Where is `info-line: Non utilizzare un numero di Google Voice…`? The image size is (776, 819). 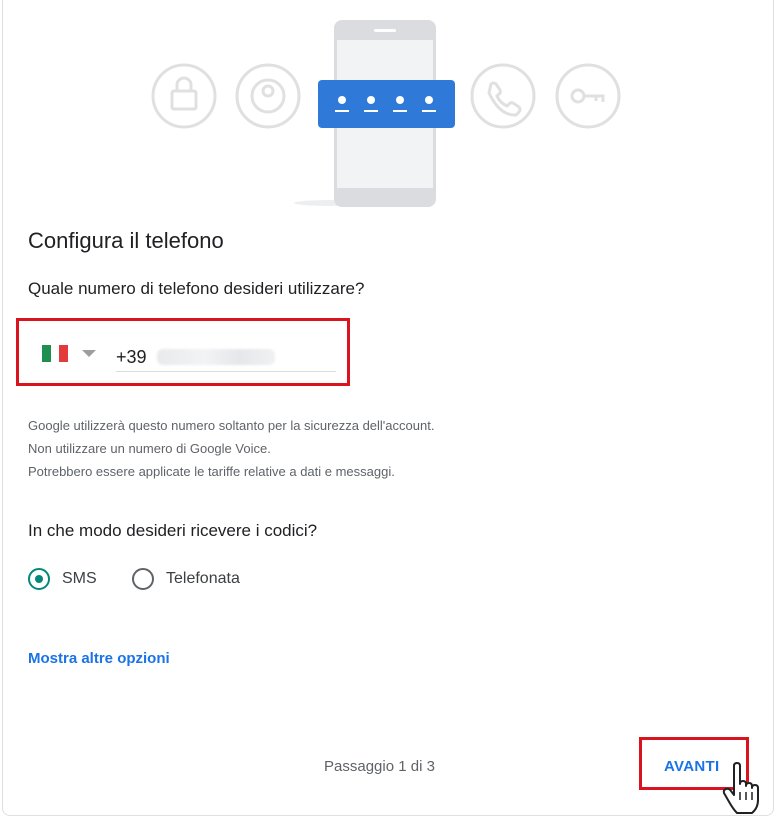 info-line: Non utilizzare un numero di Google Voice… is located at coordinates (149, 448).